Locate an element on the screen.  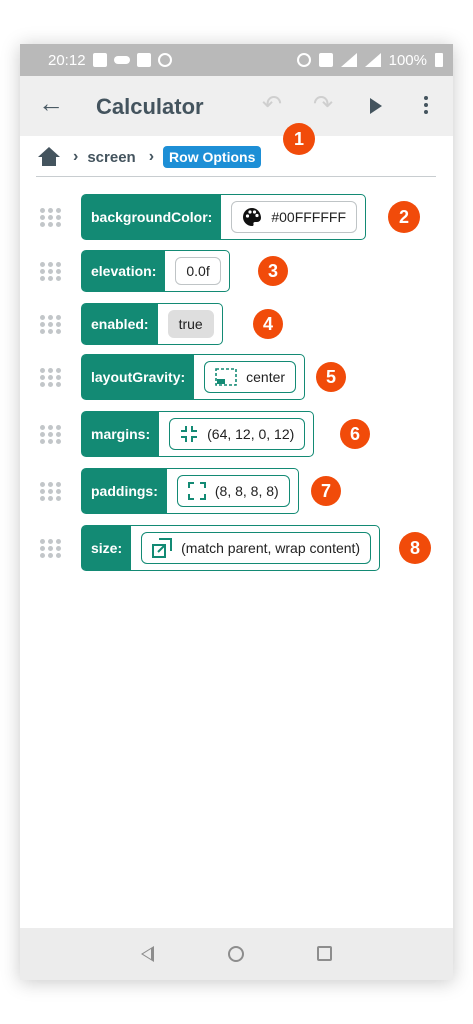
margins-icon is located at coordinates (189, 434).